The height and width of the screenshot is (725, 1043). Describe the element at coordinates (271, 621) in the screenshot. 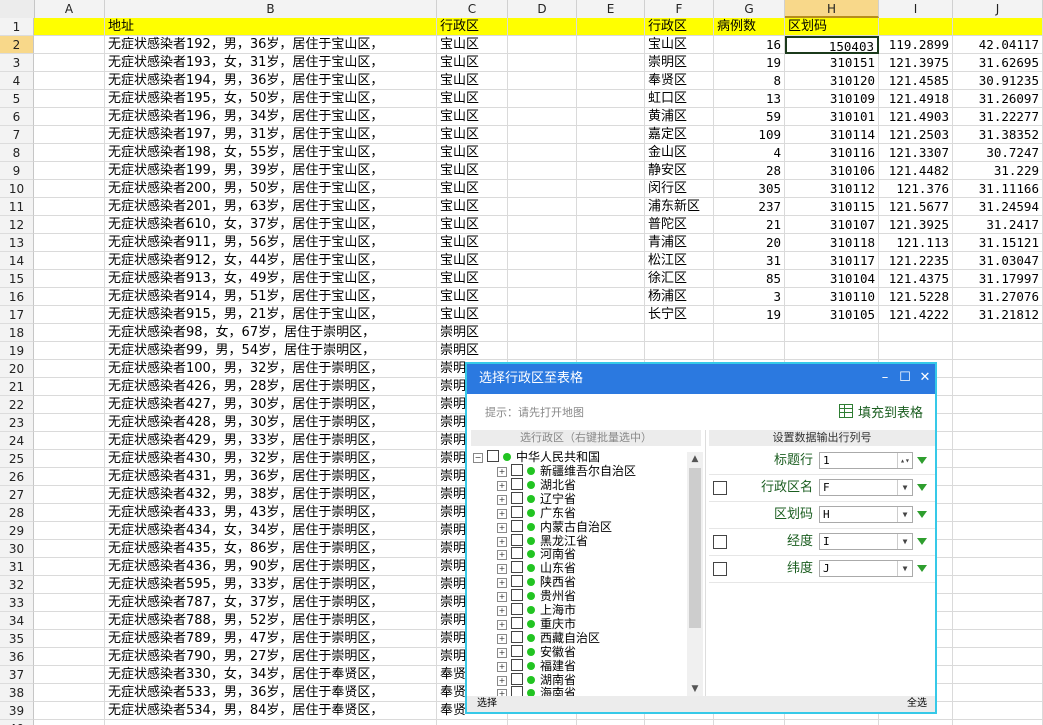

I see `cell-b: 无症状感染者788，男，52岁，居住于崇明区，` at that location.